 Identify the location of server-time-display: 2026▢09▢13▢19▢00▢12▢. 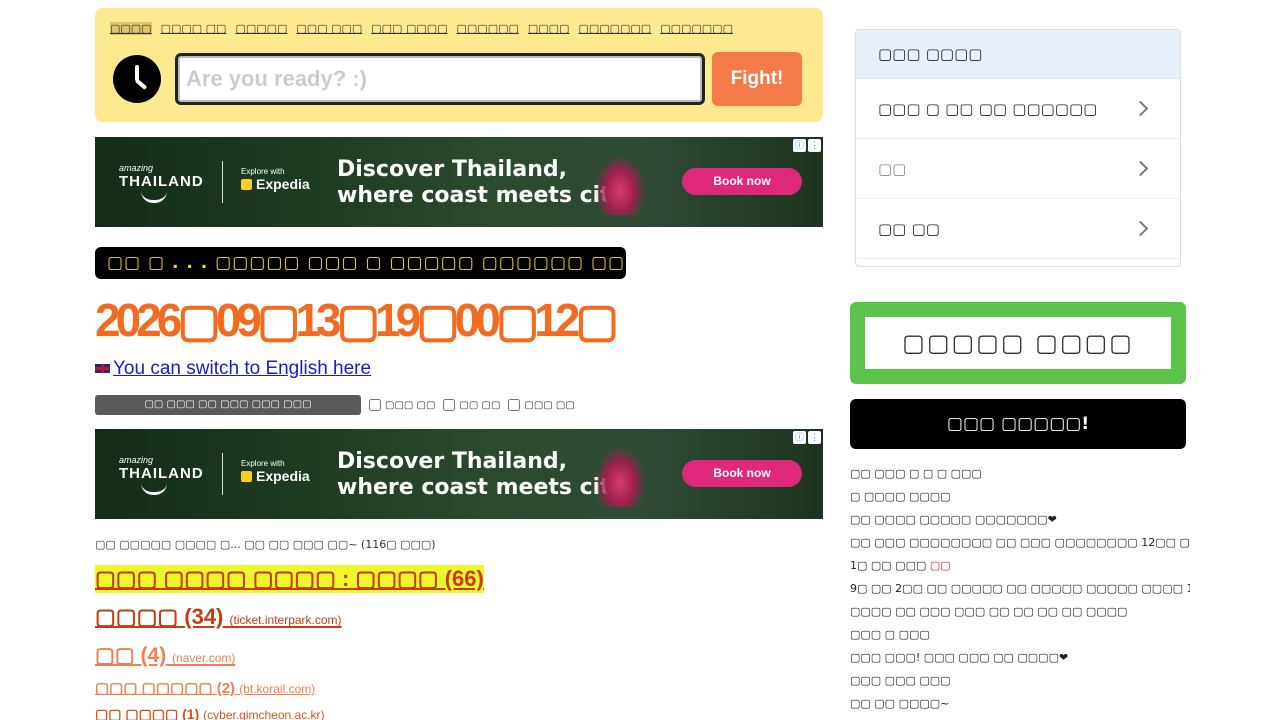
(357, 320).